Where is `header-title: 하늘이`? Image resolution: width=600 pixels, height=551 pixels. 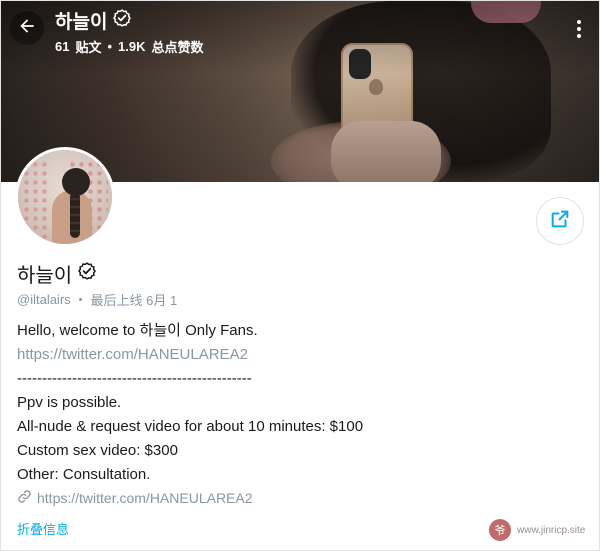 header-title: 하늘이 is located at coordinates (81, 22).